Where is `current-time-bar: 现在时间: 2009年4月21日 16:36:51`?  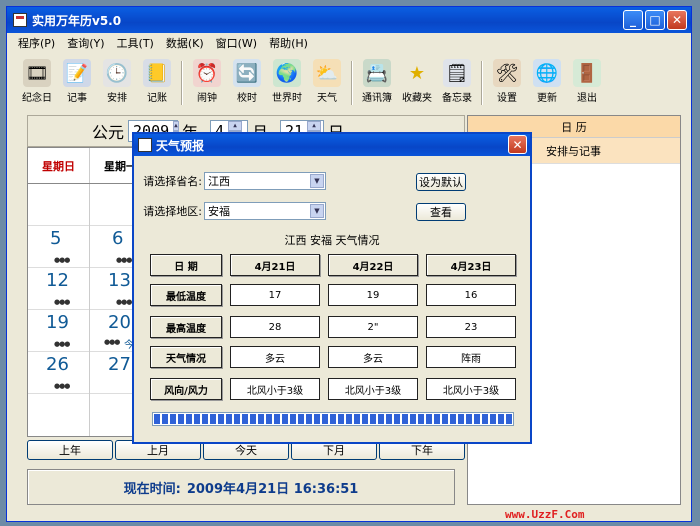 current-time-bar: 现在时间: 2009年4月21日 16:36:51 is located at coordinates (241, 487).